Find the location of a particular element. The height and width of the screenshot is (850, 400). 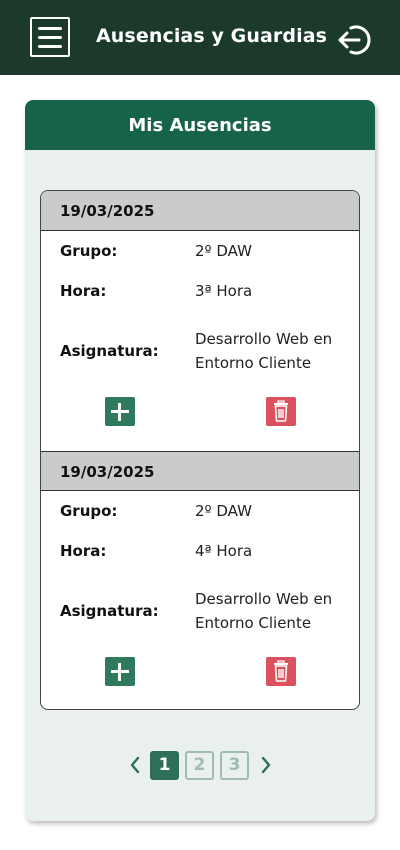

chevron-right-icon is located at coordinates (266, 765).